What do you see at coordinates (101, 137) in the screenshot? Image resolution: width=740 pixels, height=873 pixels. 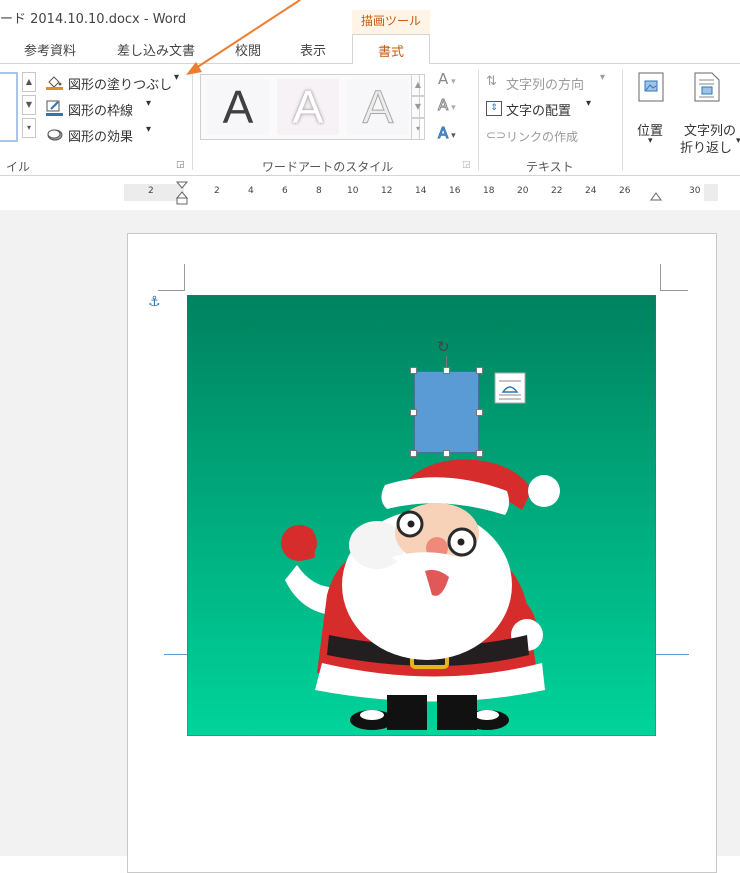 I see `shape-effects-label: 図形の効果` at bounding box center [101, 137].